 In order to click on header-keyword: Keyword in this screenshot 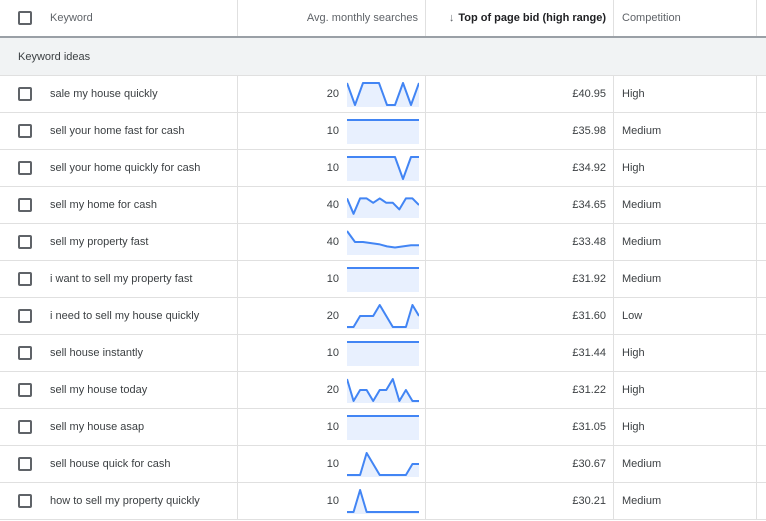, I will do `click(71, 18)`.